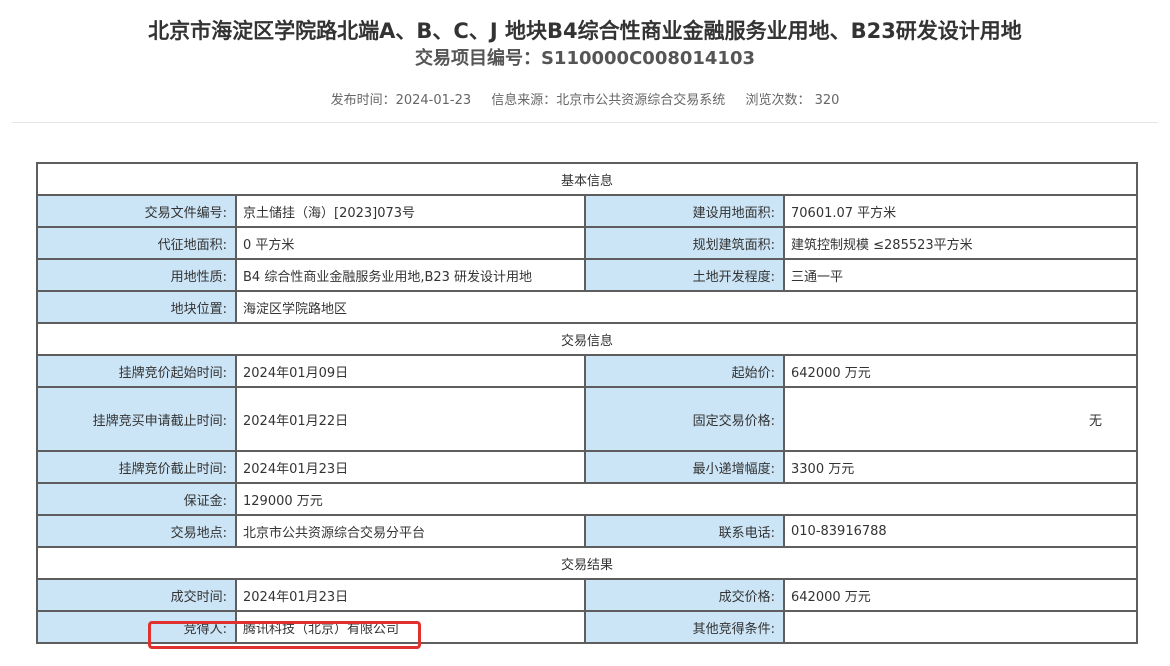 The height and width of the screenshot is (666, 1170). I want to click on location-label: 地块位置:, so click(136, 307).